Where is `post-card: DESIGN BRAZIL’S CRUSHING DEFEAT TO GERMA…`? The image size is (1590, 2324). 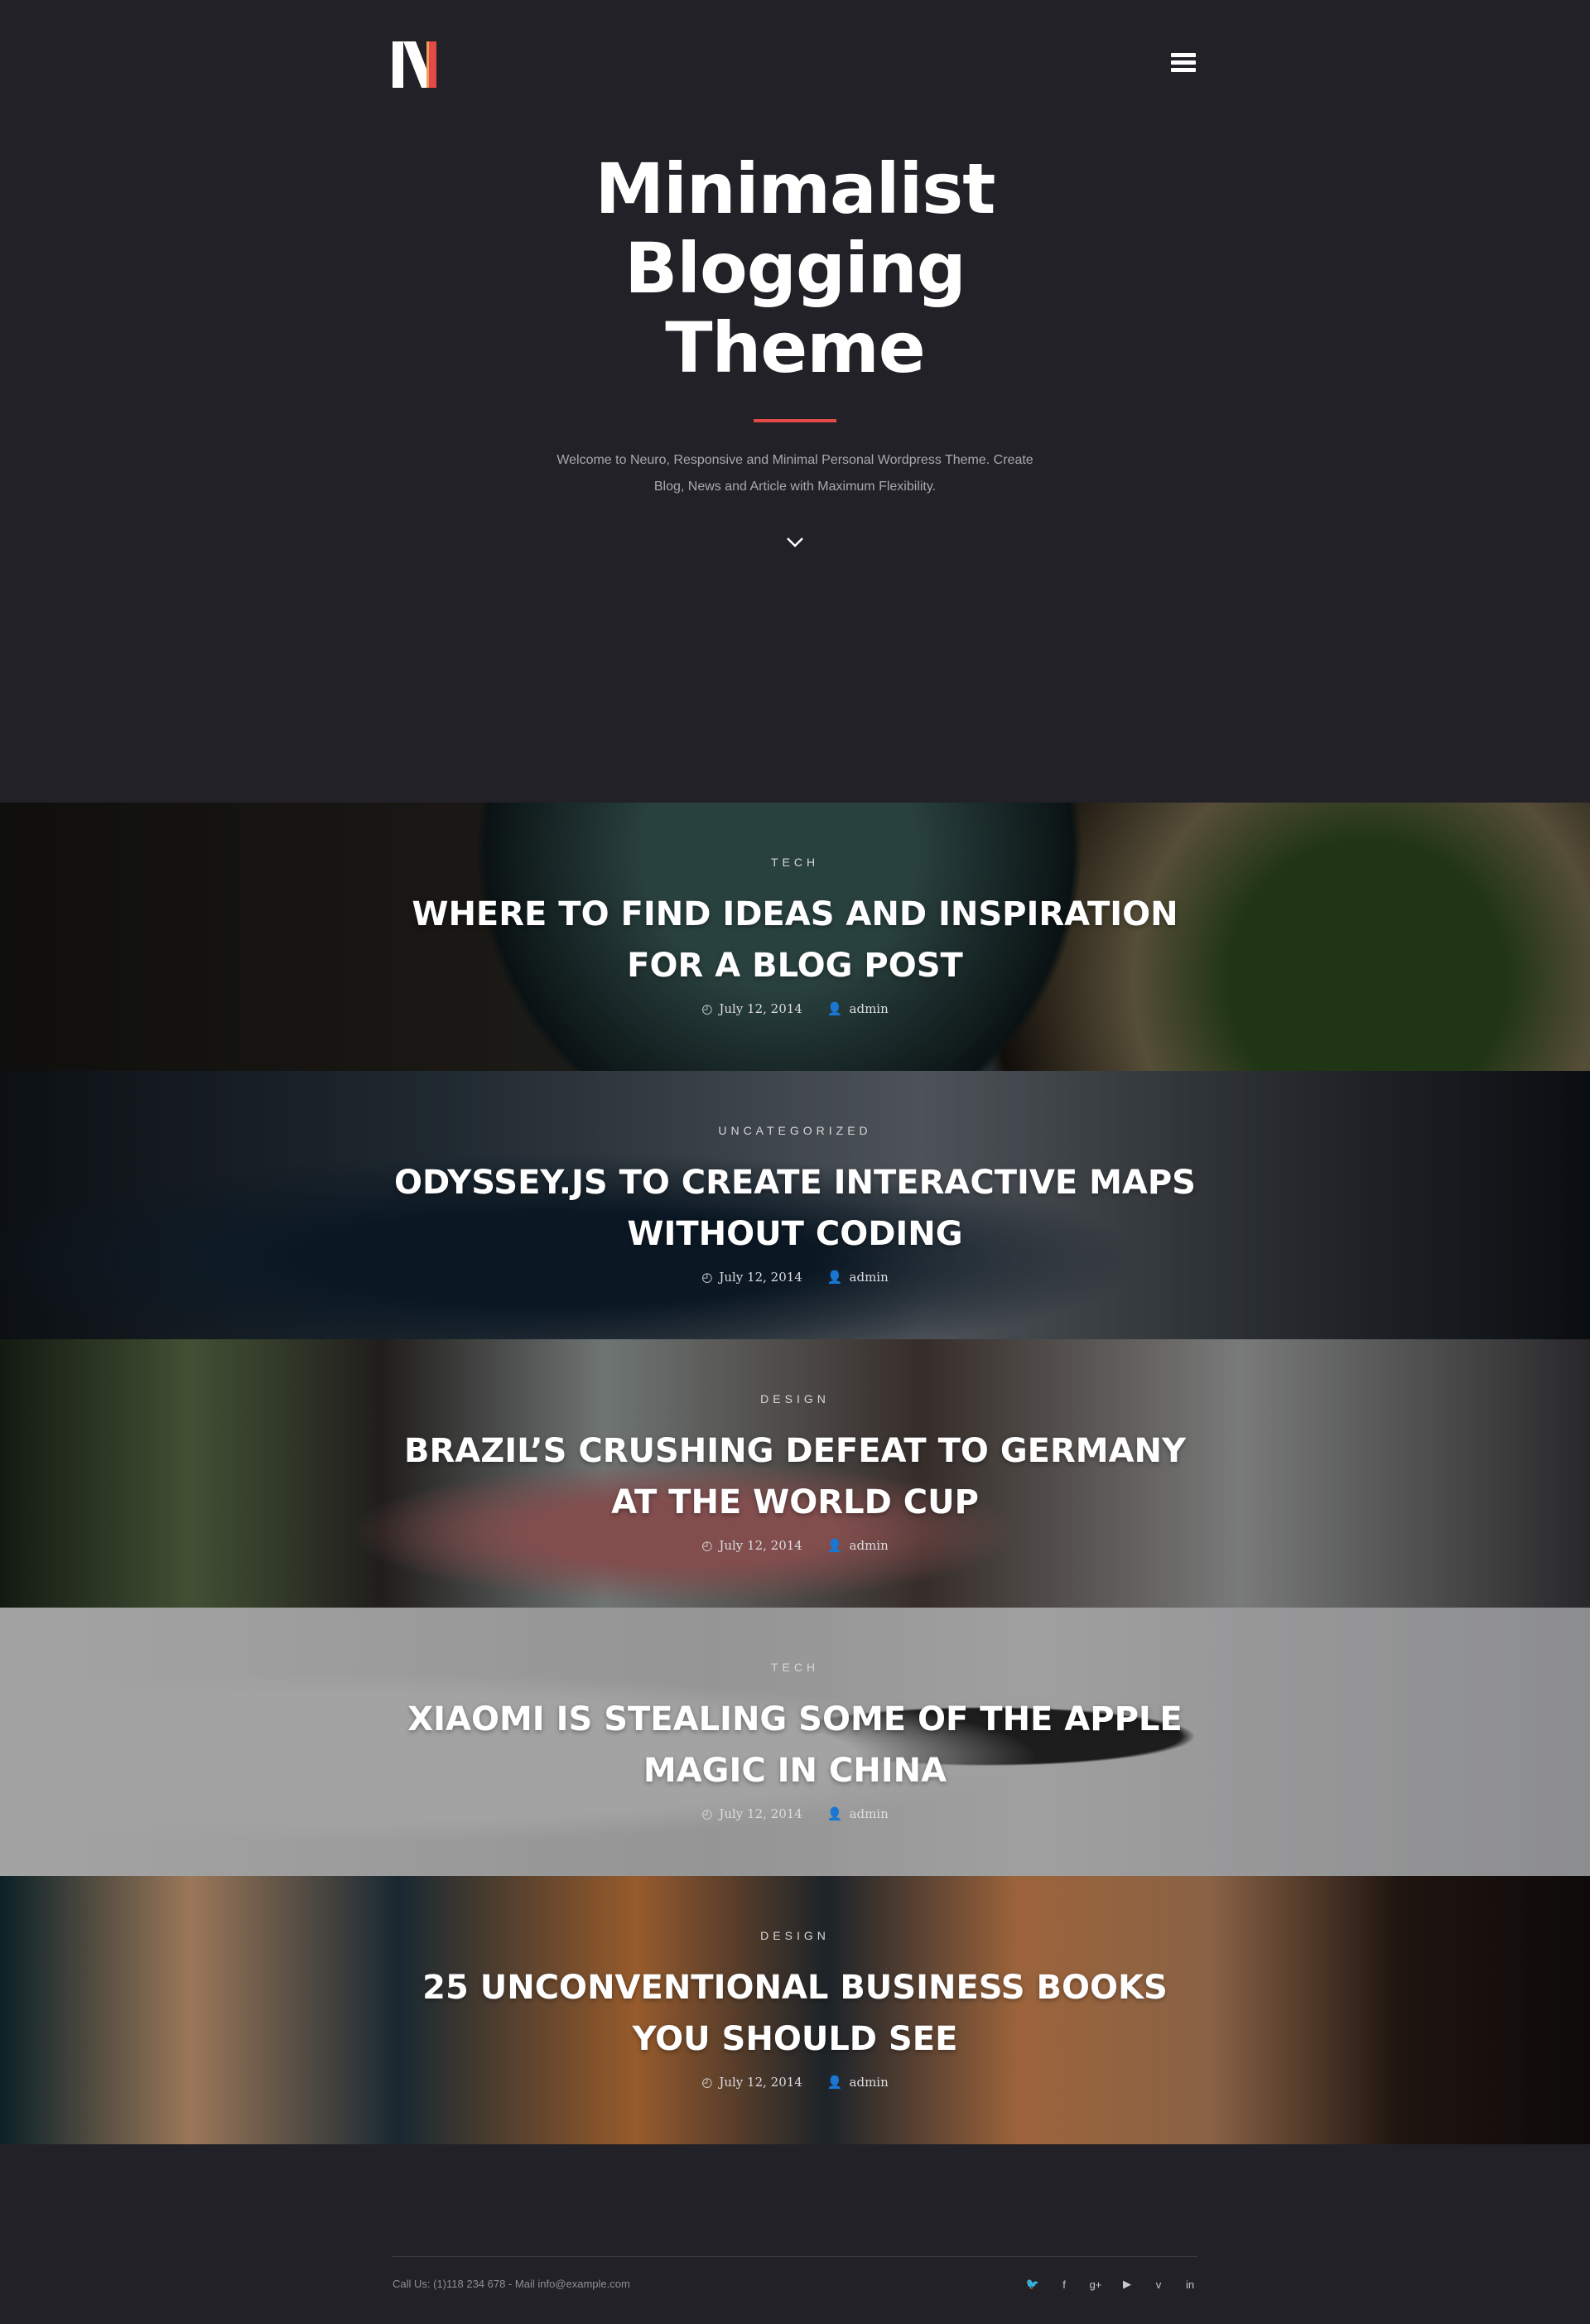 post-card: DESIGN BRAZIL’S CRUSHING DEFEAT TO GERMA… is located at coordinates (795, 1473).